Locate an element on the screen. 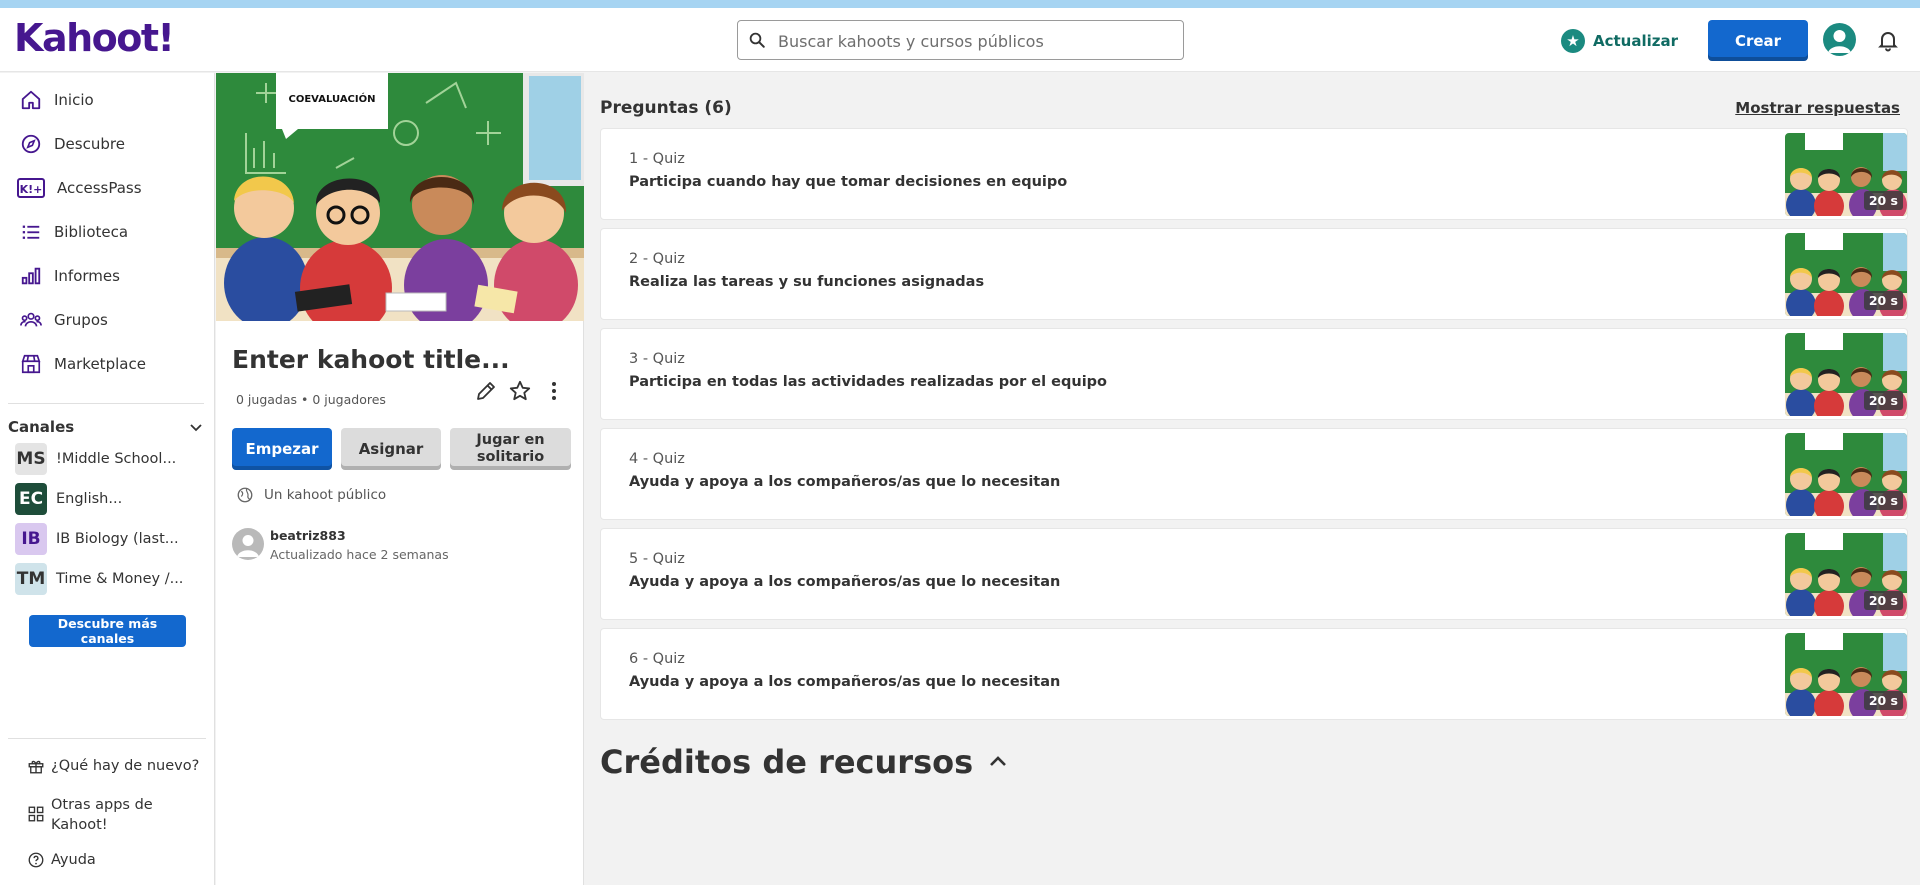  help-link: Ayuda is located at coordinates (61, 860).